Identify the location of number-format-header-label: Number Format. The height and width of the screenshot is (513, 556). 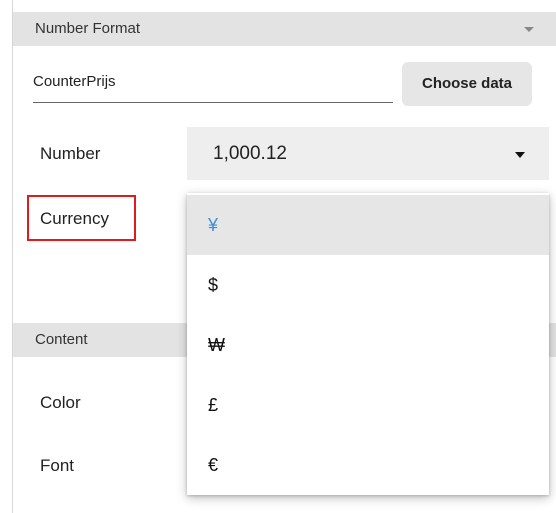
(88, 28).